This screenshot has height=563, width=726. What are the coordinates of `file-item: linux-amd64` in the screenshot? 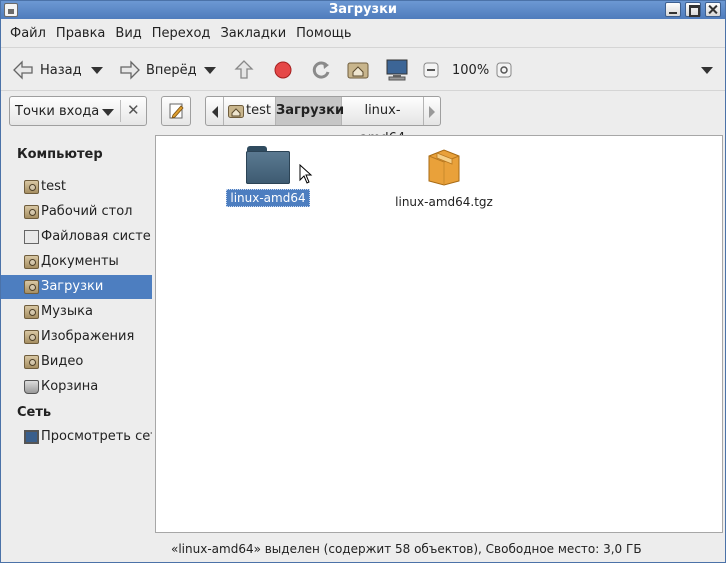 It's located at (268, 176).